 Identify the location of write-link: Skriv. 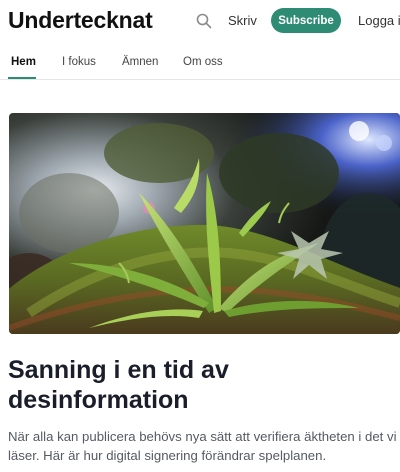
(242, 20).